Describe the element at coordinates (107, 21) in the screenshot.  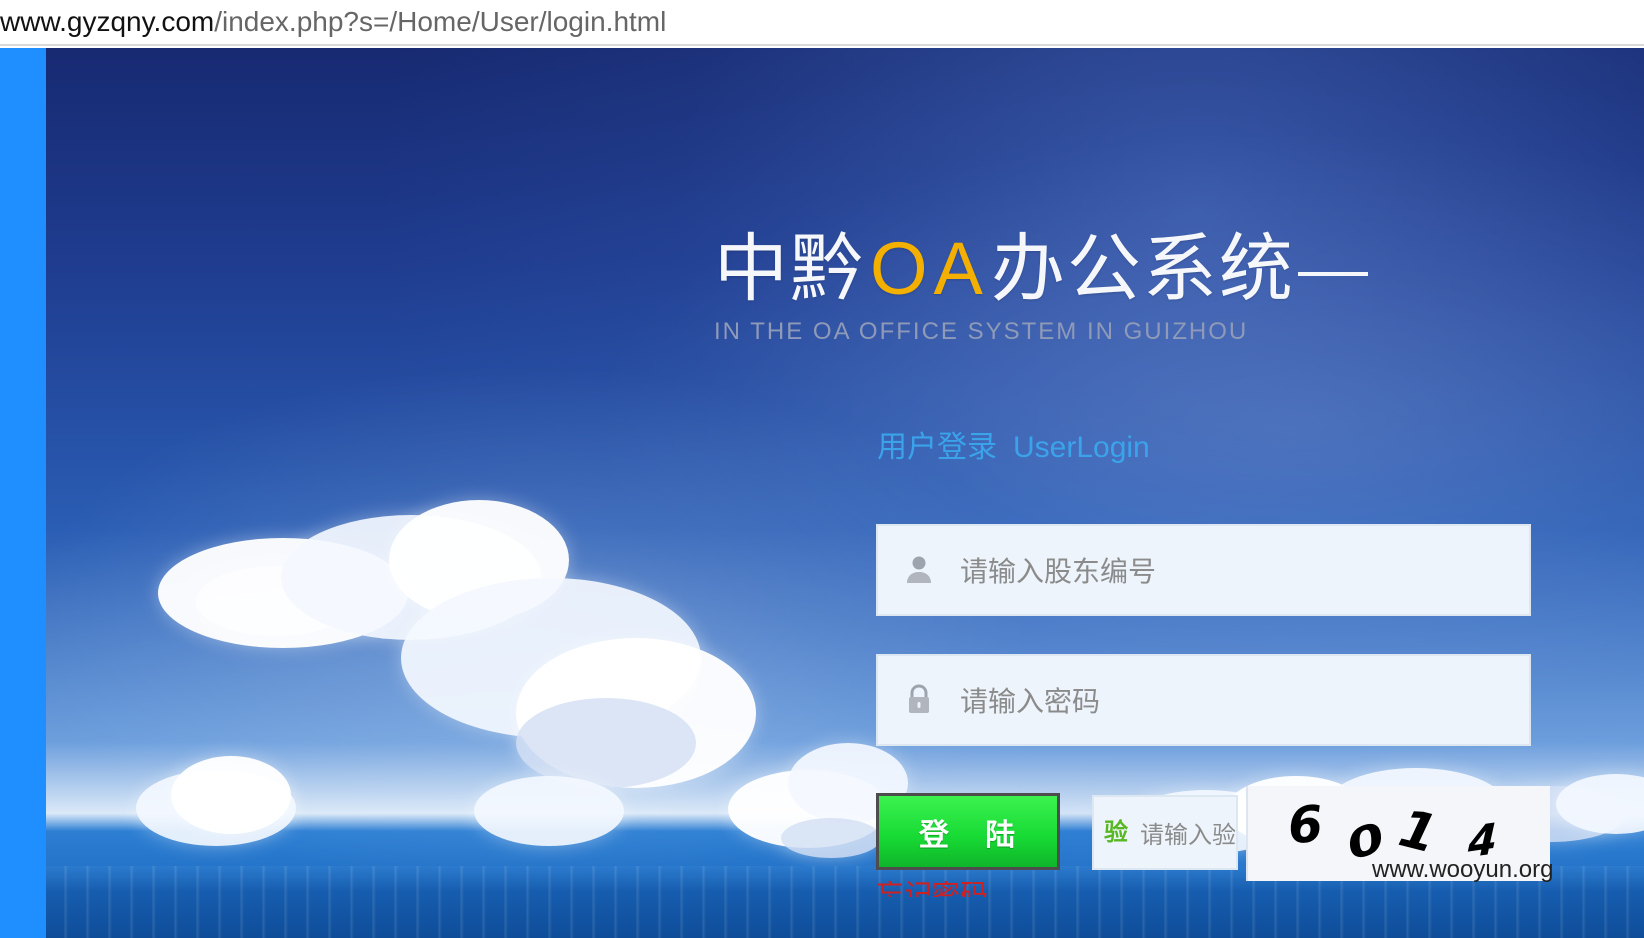
I see `address-host: www.gyzqny.com` at that location.